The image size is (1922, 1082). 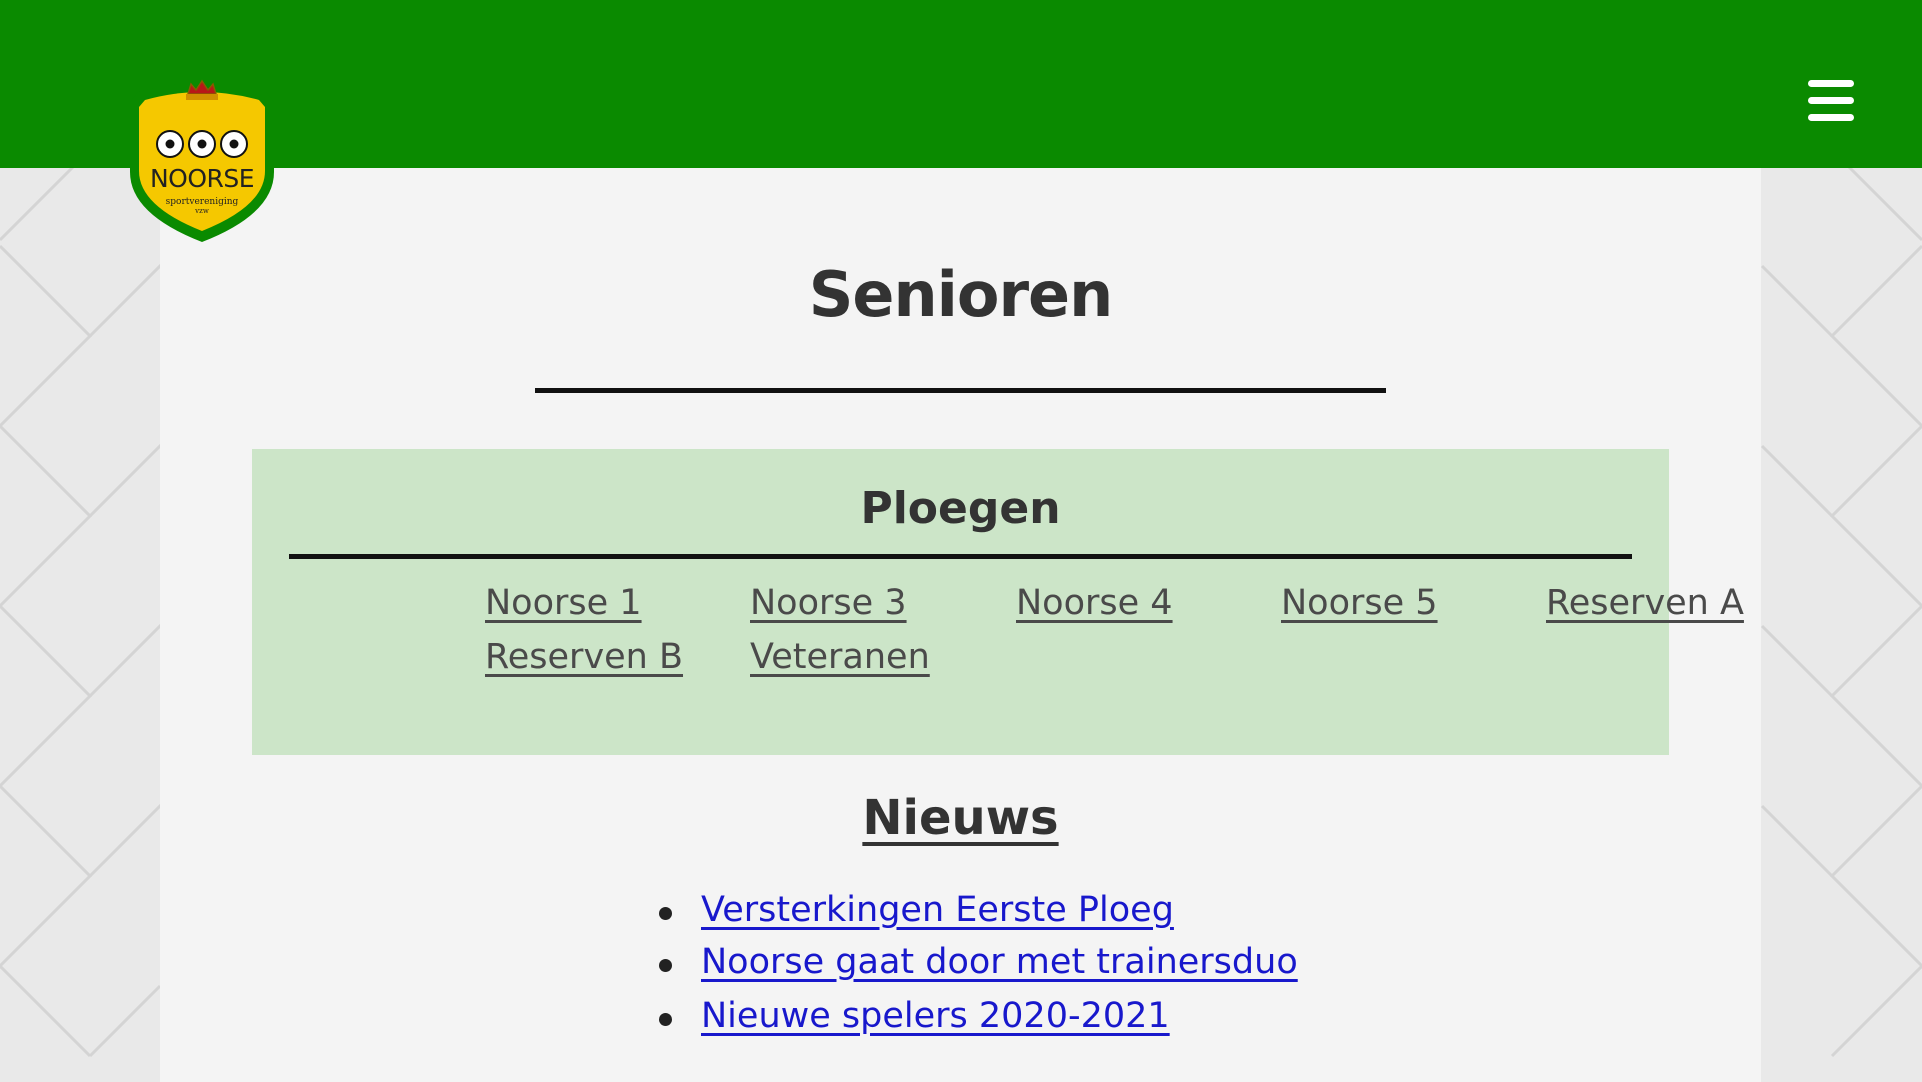 I want to click on club-logo: NOORSE sportvereniging vzw, so click(x=202, y=160).